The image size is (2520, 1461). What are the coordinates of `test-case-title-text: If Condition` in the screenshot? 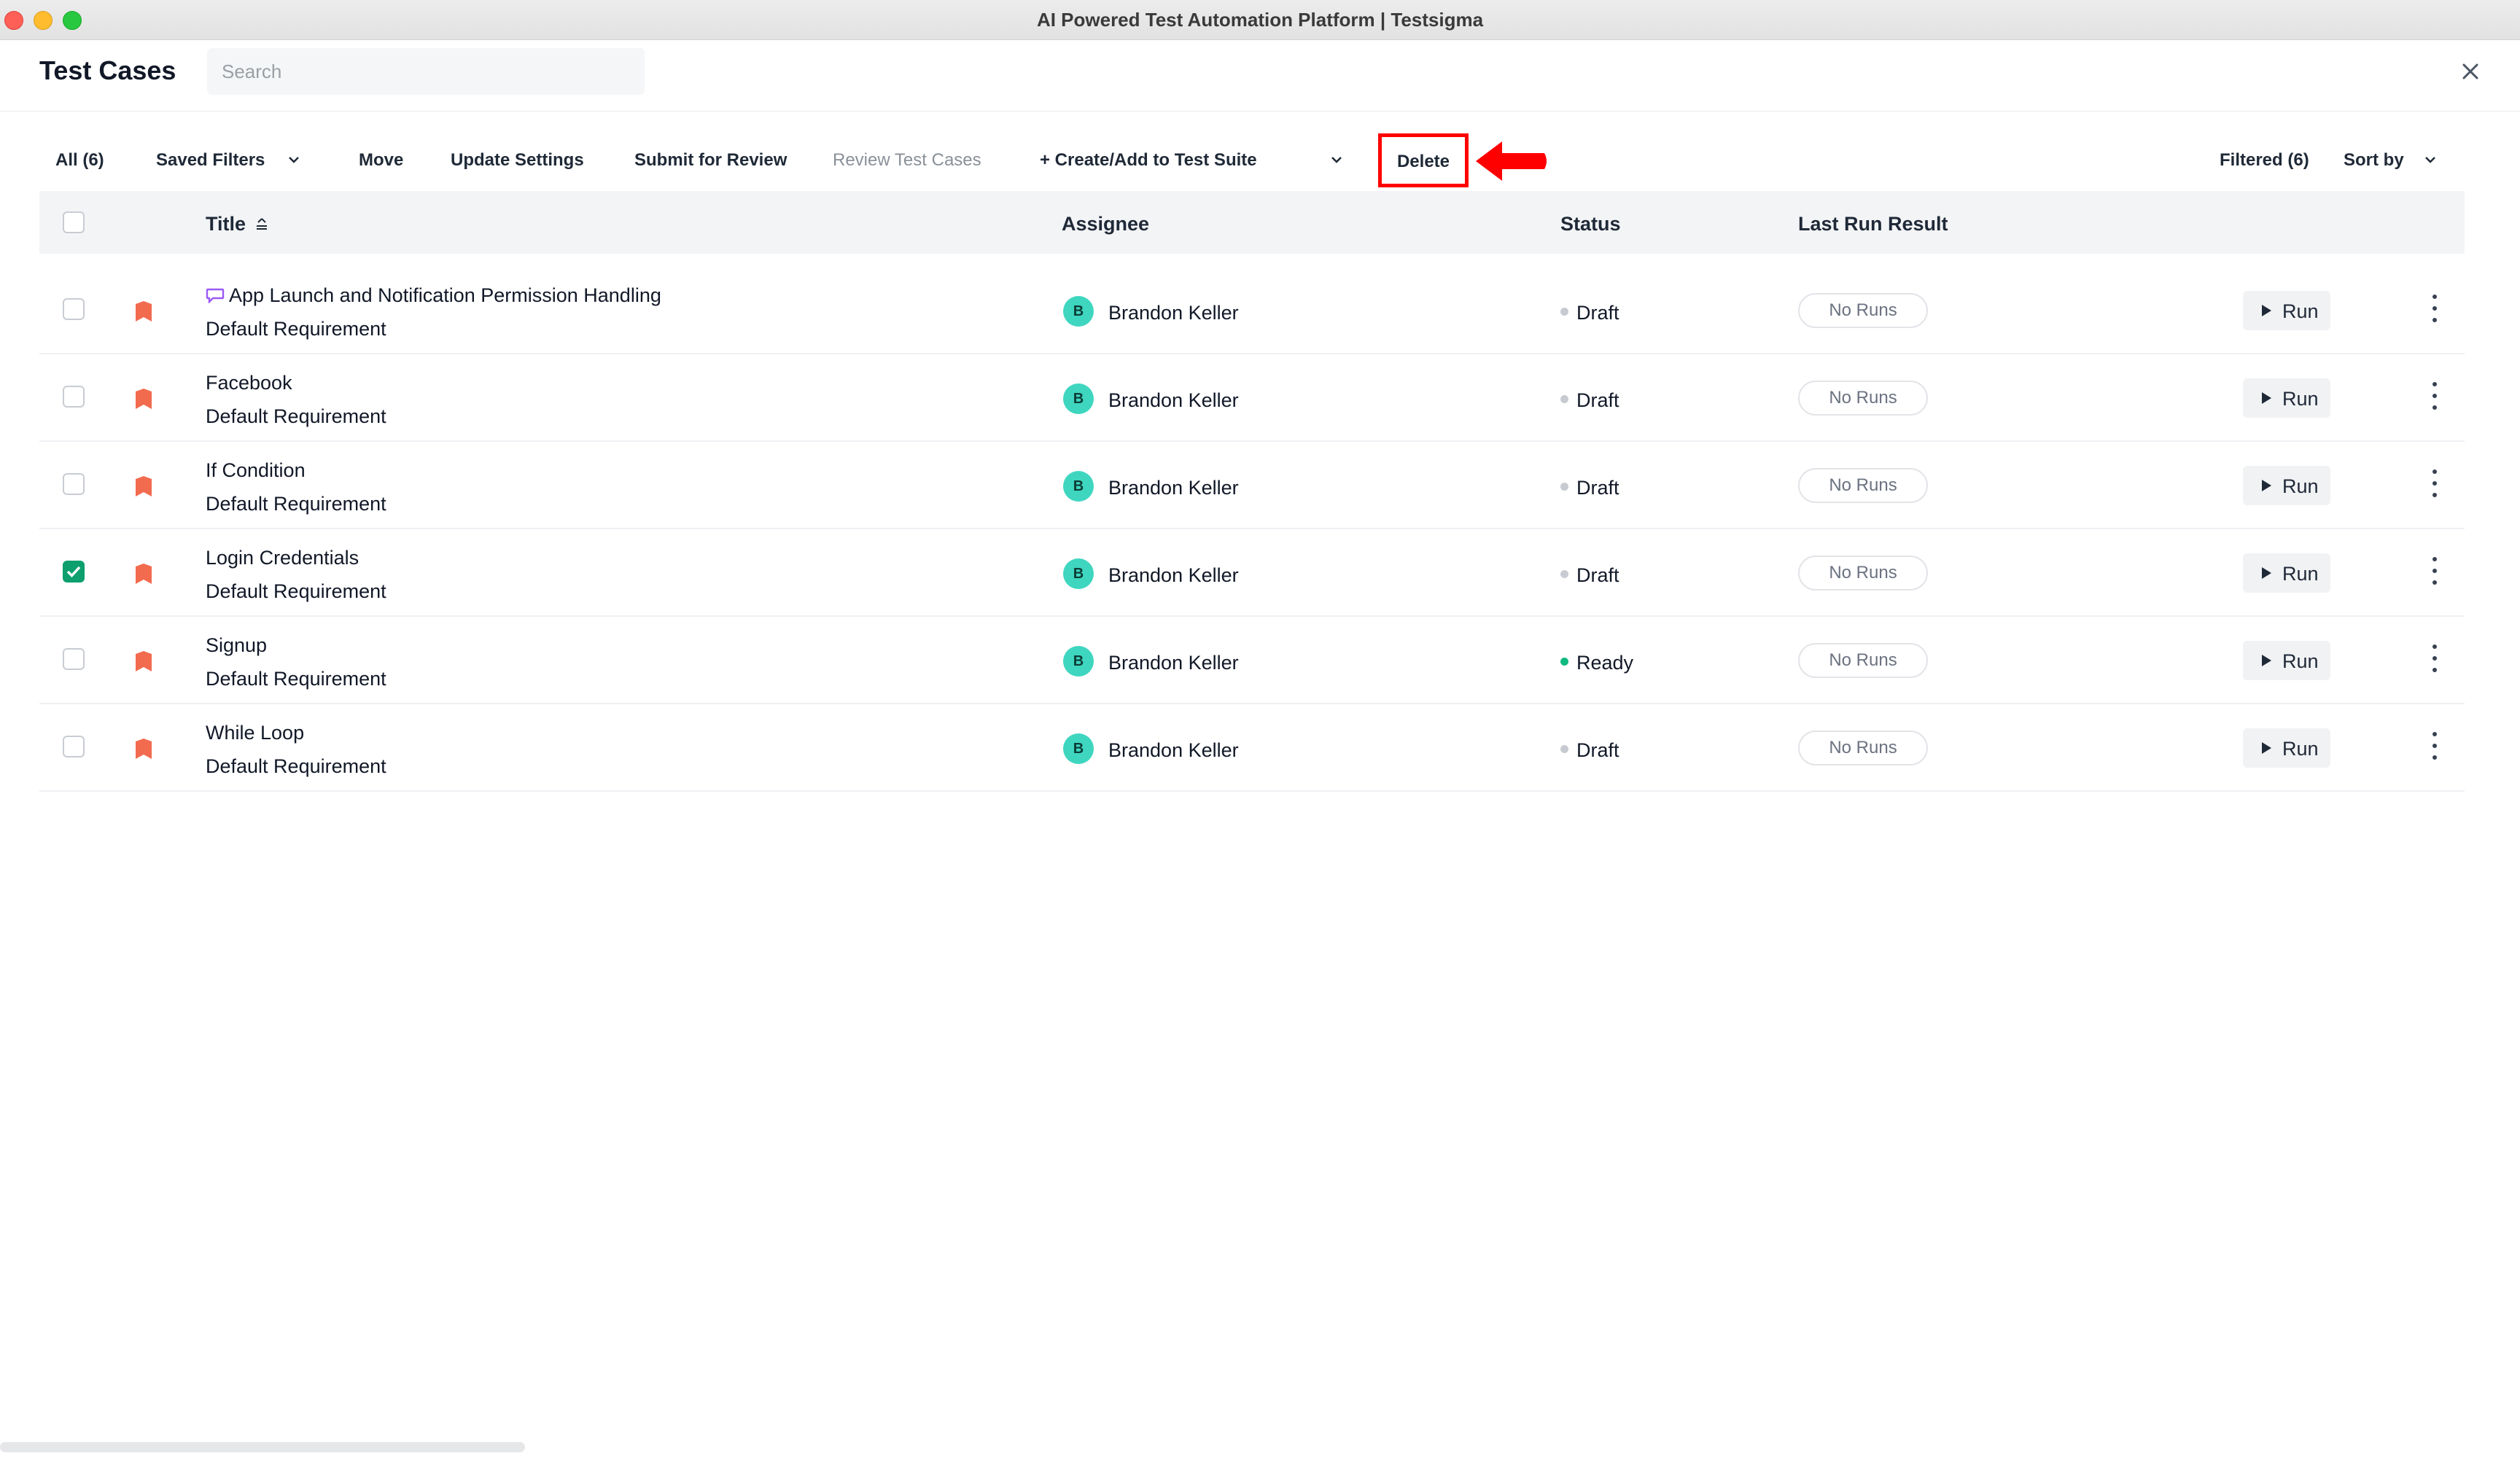 It's located at (256, 470).